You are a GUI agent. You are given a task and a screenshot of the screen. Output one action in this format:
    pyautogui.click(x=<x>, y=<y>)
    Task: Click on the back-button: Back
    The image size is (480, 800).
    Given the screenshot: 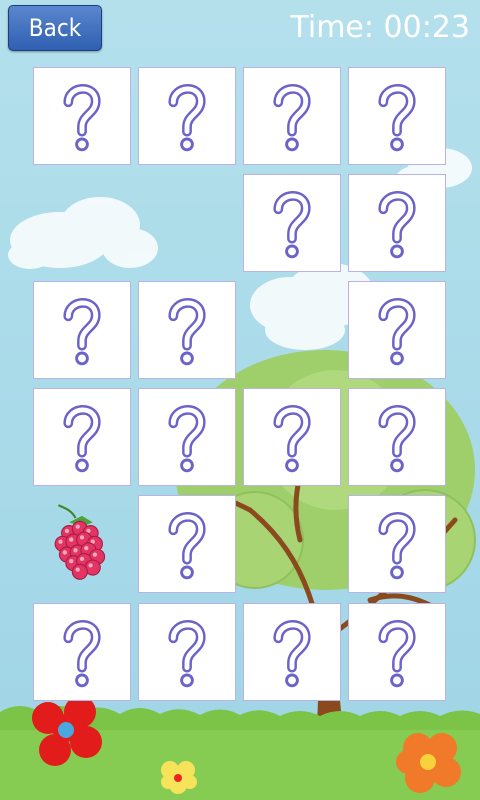 What is the action you would take?
    pyautogui.click(x=55, y=28)
    